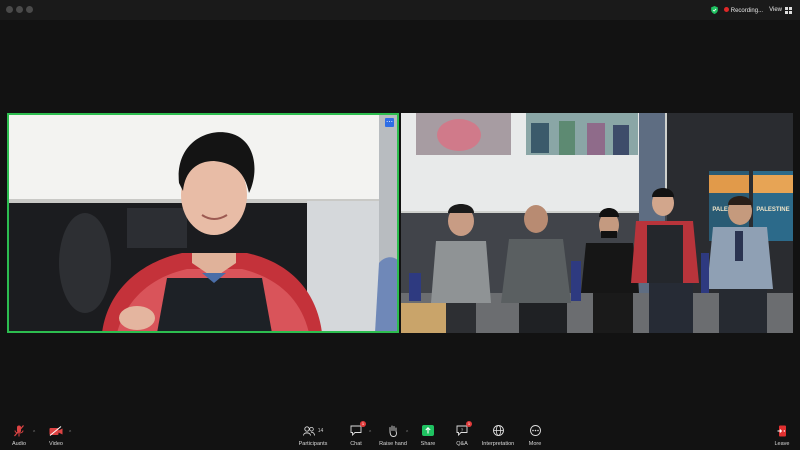 The image size is (800, 450). I want to click on microphone-muted-icon, so click(19, 430).